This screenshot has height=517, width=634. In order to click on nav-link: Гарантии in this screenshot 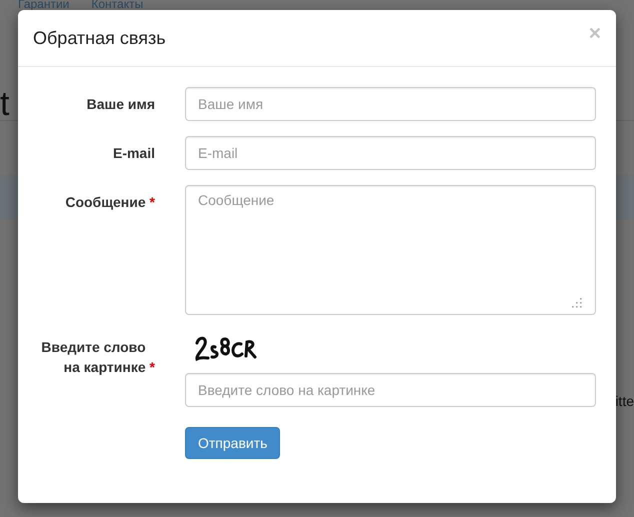, I will do `click(44, 5)`.